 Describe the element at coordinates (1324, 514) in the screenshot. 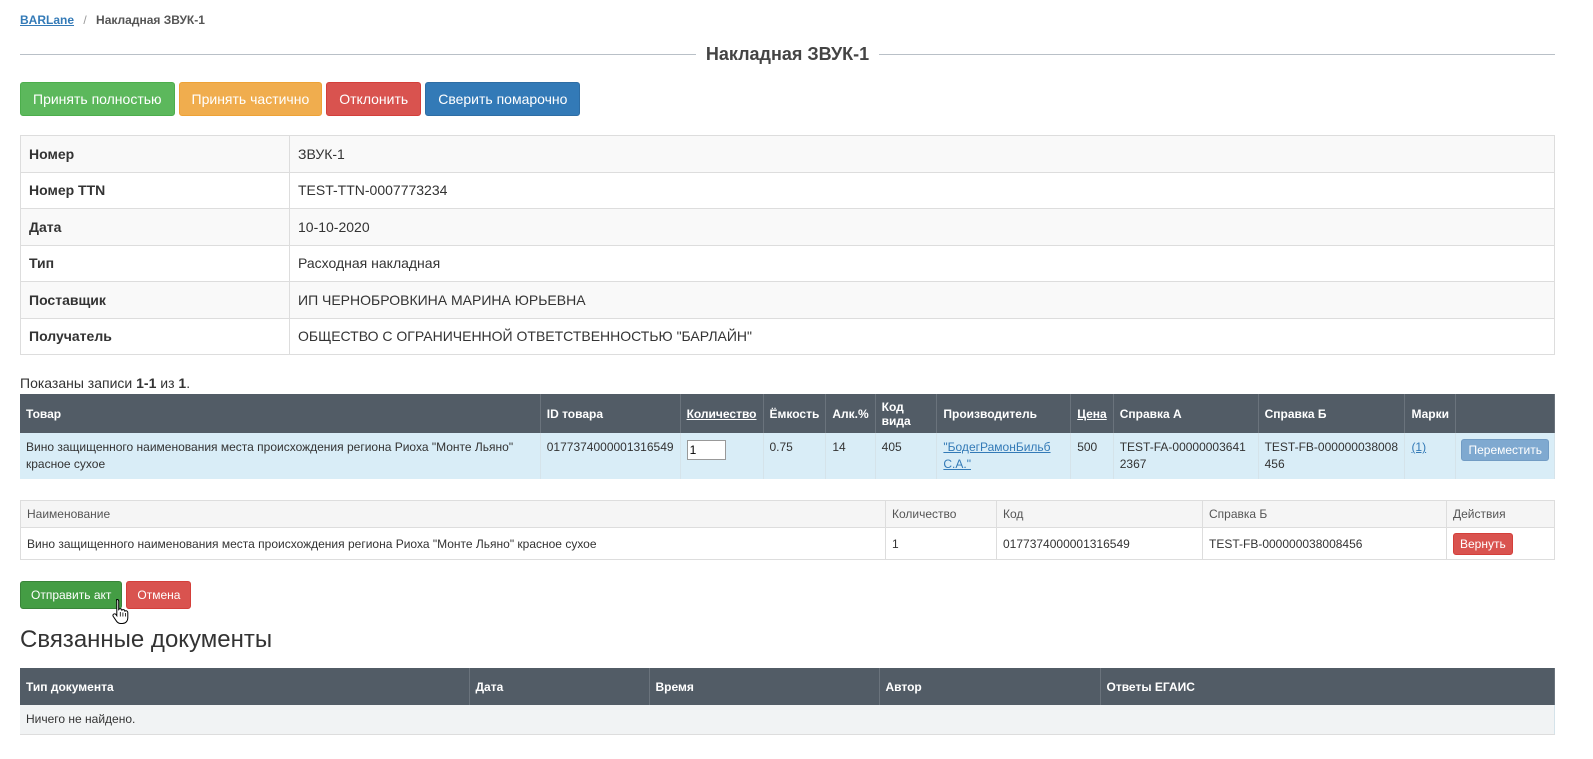

I see `act-col-ref-b: Справка Б` at that location.